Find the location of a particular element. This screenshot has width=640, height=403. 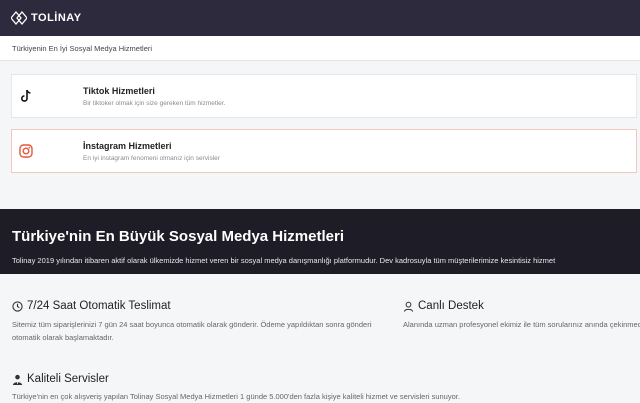

service-title: Tiktok Hizmetleri is located at coordinates (119, 91).